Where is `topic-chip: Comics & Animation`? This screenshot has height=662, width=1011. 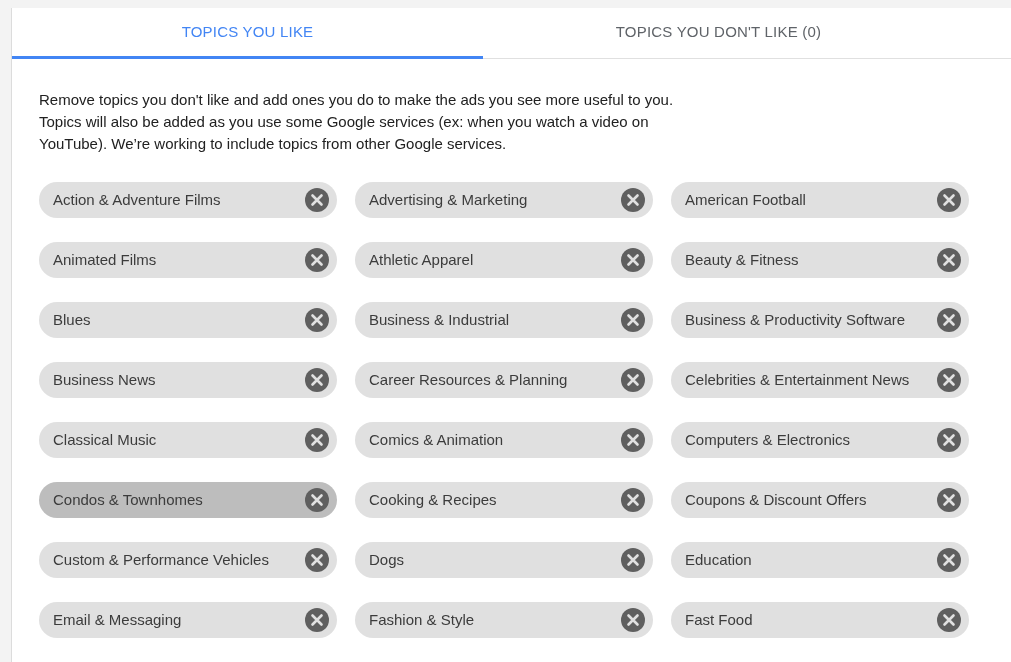 topic-chip: Comics & Animation is located at coordinates (504, 440).